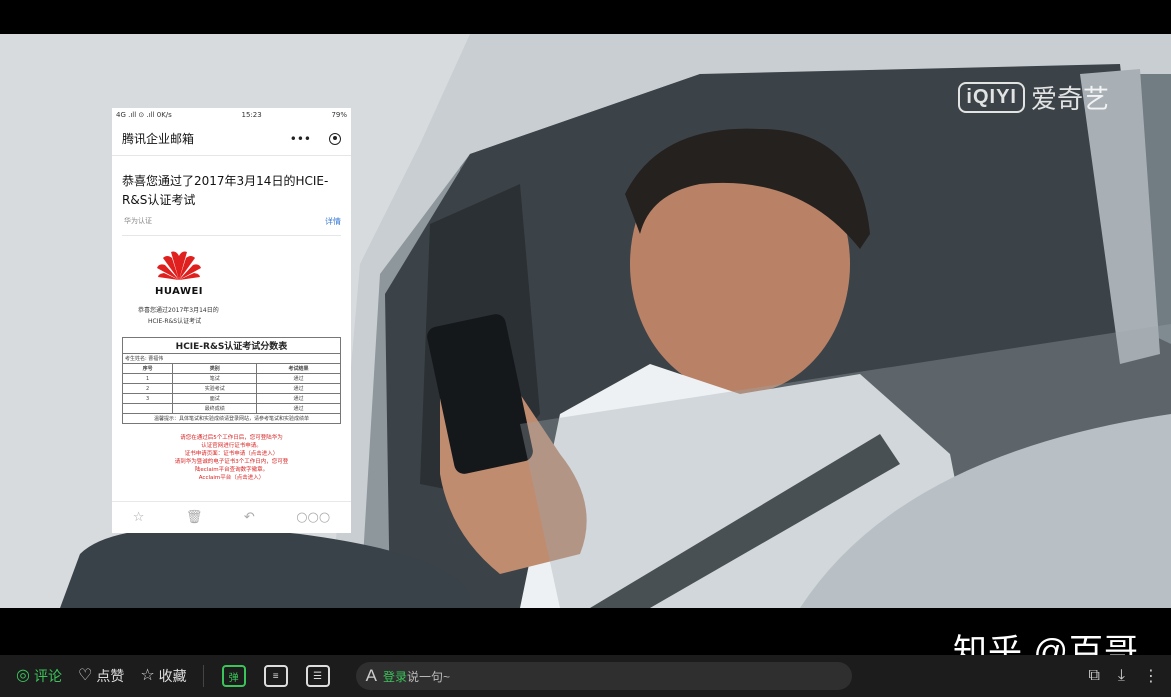 The height and width of the screenshot is (697, 1171). What do you see at coordinates (1069, 99) in the screenshot?
I see `iqiyi-name: 爱奇艺` at bounding box center [1069, 99].